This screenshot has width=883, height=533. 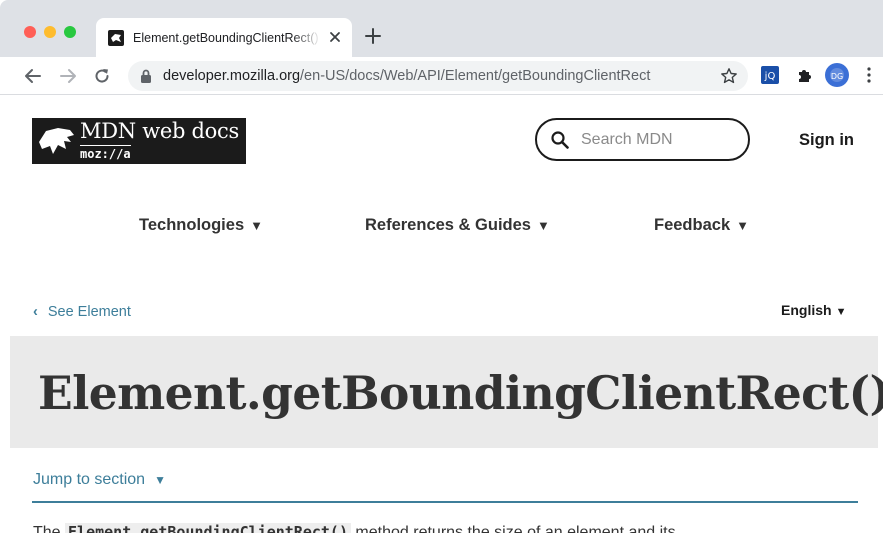 I want to click on nav-technologies: Technologies ▼, so click(x=201, y=225).